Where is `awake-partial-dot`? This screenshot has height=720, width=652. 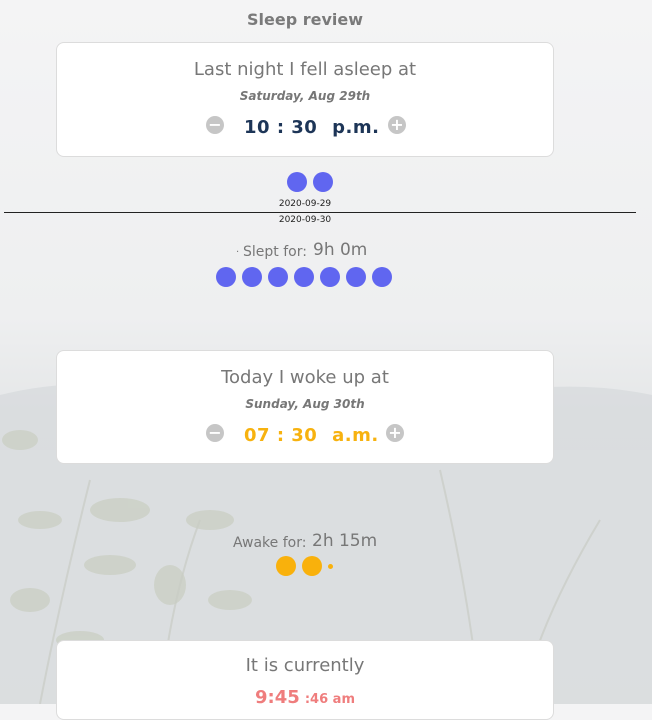 awake-partial-dot is located at coordinates (330, 566).